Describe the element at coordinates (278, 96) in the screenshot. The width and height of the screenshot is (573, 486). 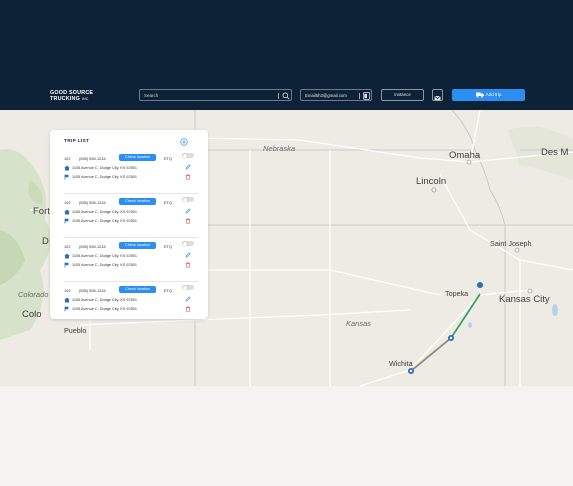
I see `search-divider` at that location.